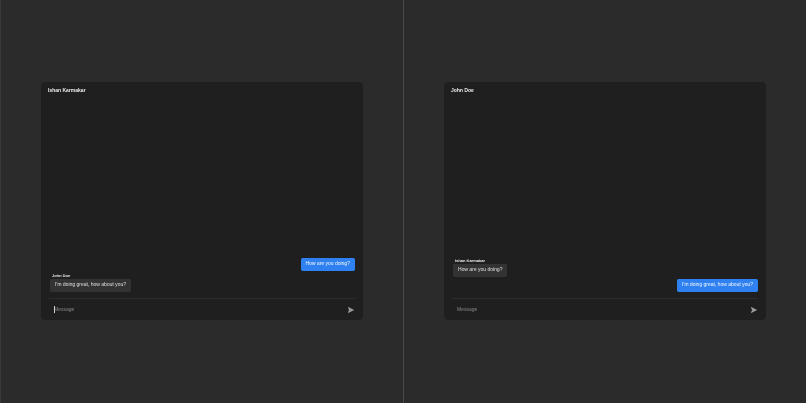 Image resolution: width=806 pixels, height=403 pixels. What do you see at coordinates (327, 264) in the screenshot?
I see `outgoing-message-bubble: How are you doing?` at bounding box center [327, 264].